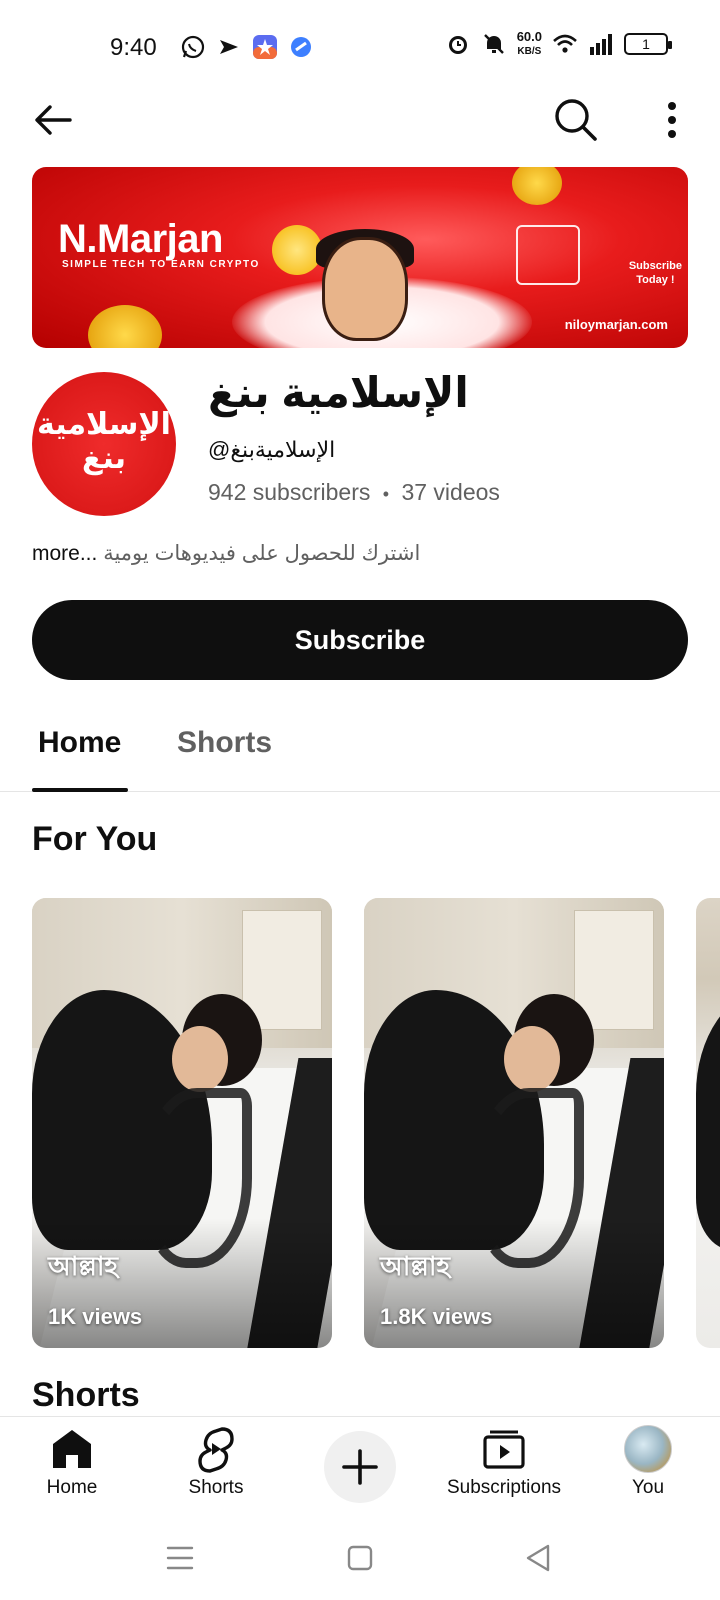 This screenshot has height=1600, width=720. What do you see at coordinates (708, 1120) in the screenshot?
I see `card-thumbnail-person` at bounding box center [708, 1120].